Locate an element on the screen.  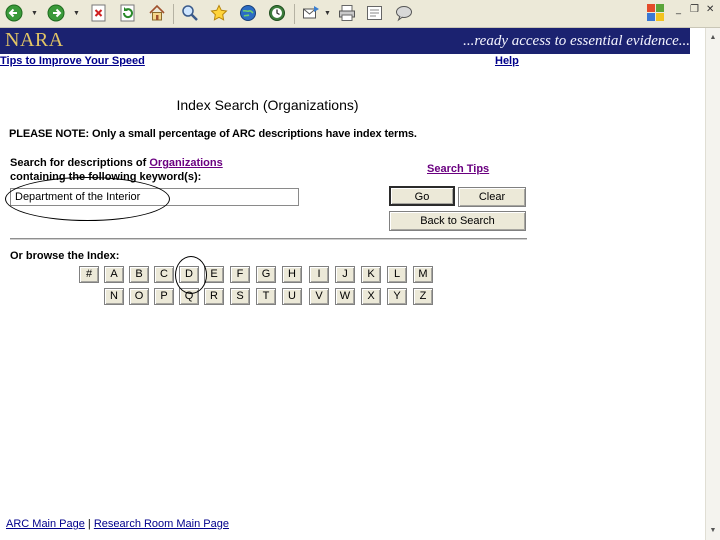
index-button-r: R is located at coordinates (214, 296).